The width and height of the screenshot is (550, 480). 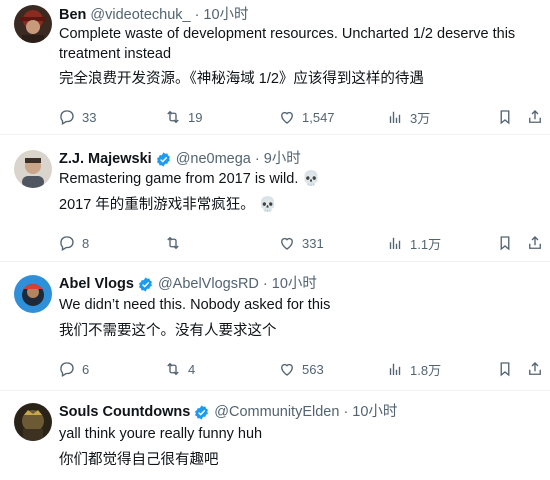 What do you see at coordinates (301, 243) in the screenshot?
I see `like-button: 331` at bounding box center [301, 243].